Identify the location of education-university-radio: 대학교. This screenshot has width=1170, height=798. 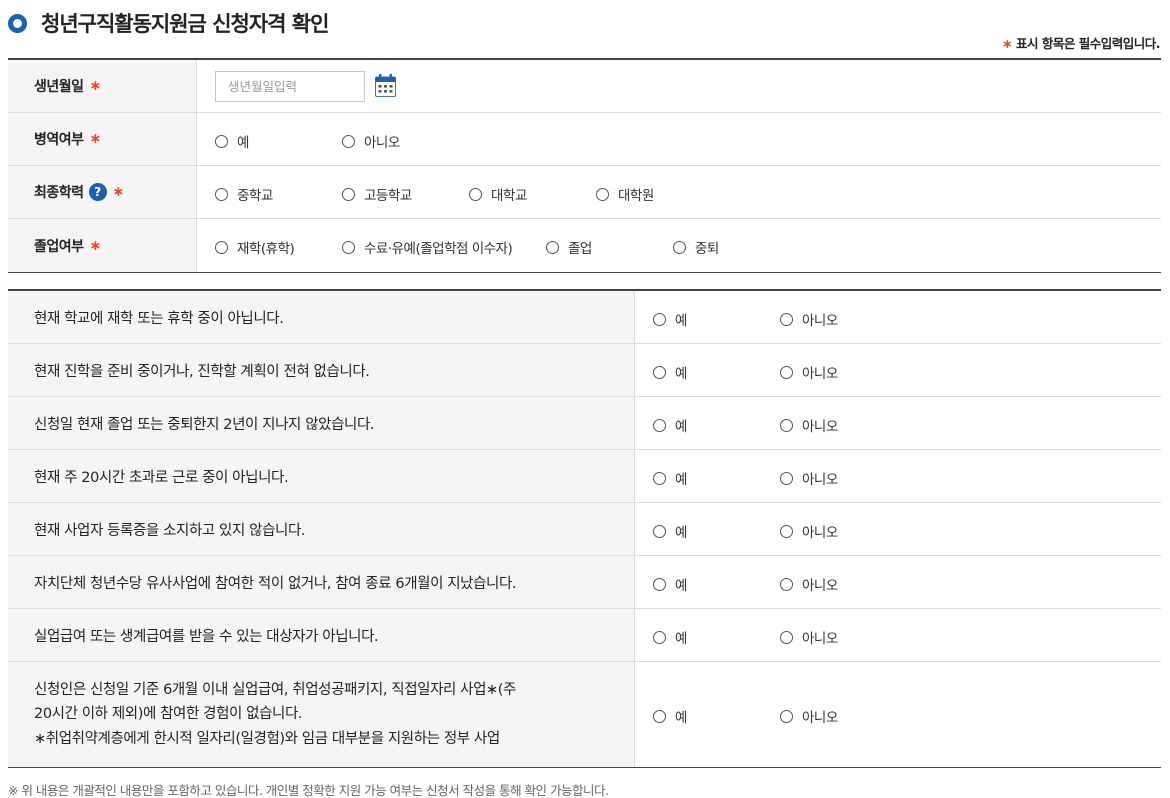
(498, 194).